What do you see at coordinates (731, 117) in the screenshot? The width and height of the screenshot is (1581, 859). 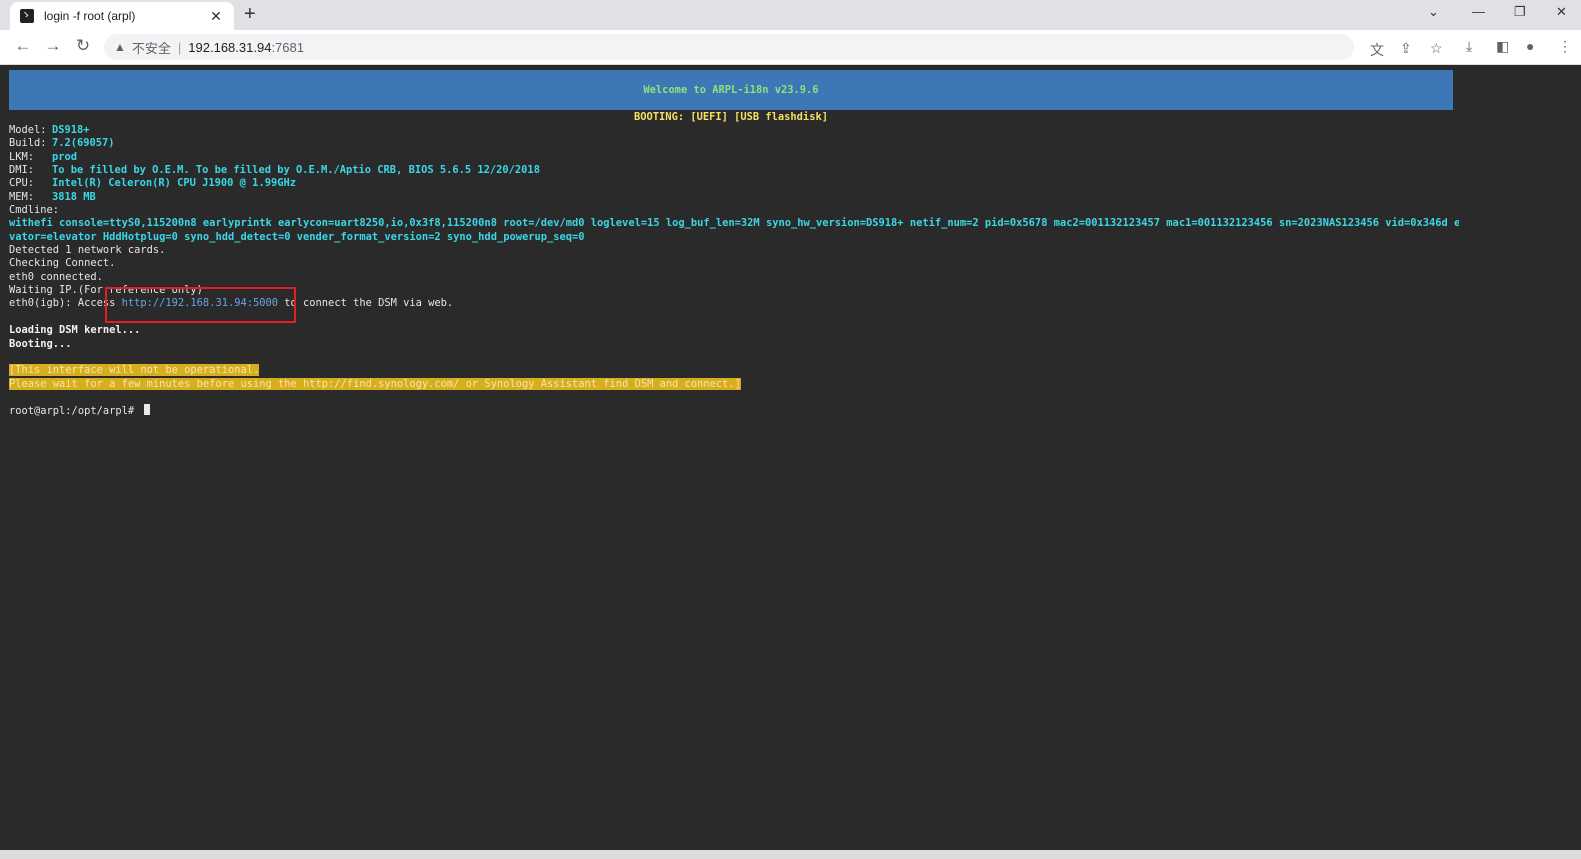 I see `booting-line: BOOTING: [UEFI] [USB flashdisk]` at bounding box center [731, 117].